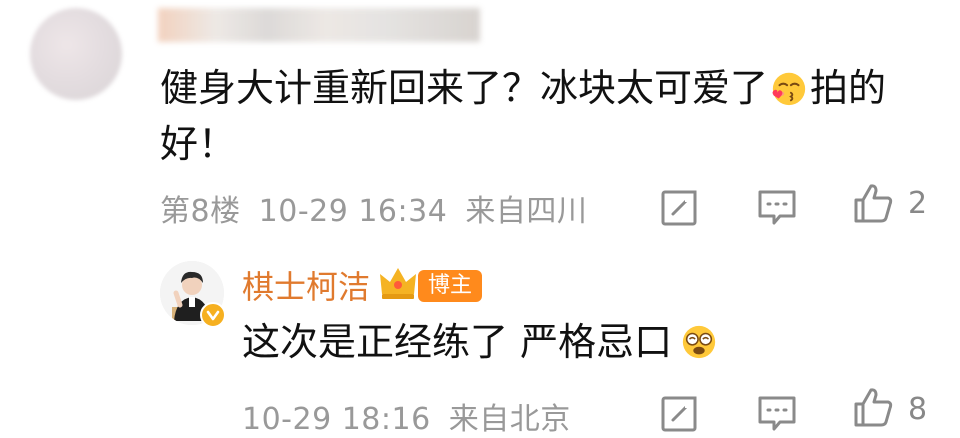 This screenshot has width=960, height=438. I want to click on reply-body: 这次是正经练了 严格忌口, so click(481, 342).